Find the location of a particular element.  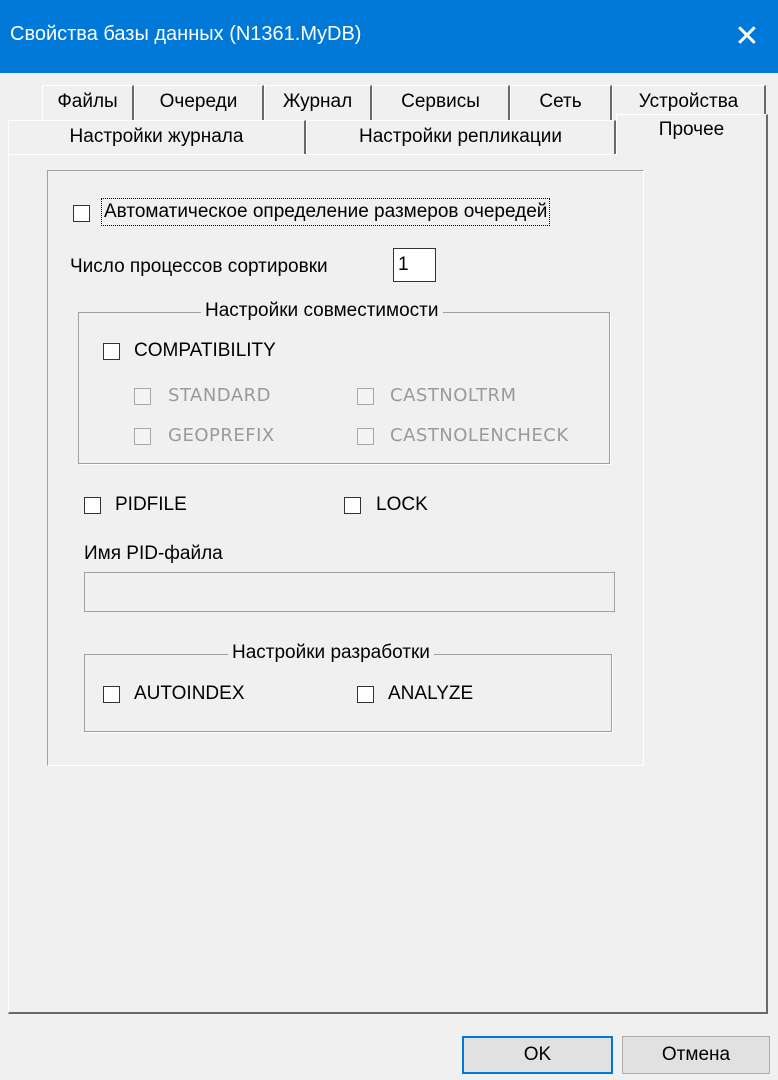

tab-queues: Очереди is located at coordinates (199, 103).